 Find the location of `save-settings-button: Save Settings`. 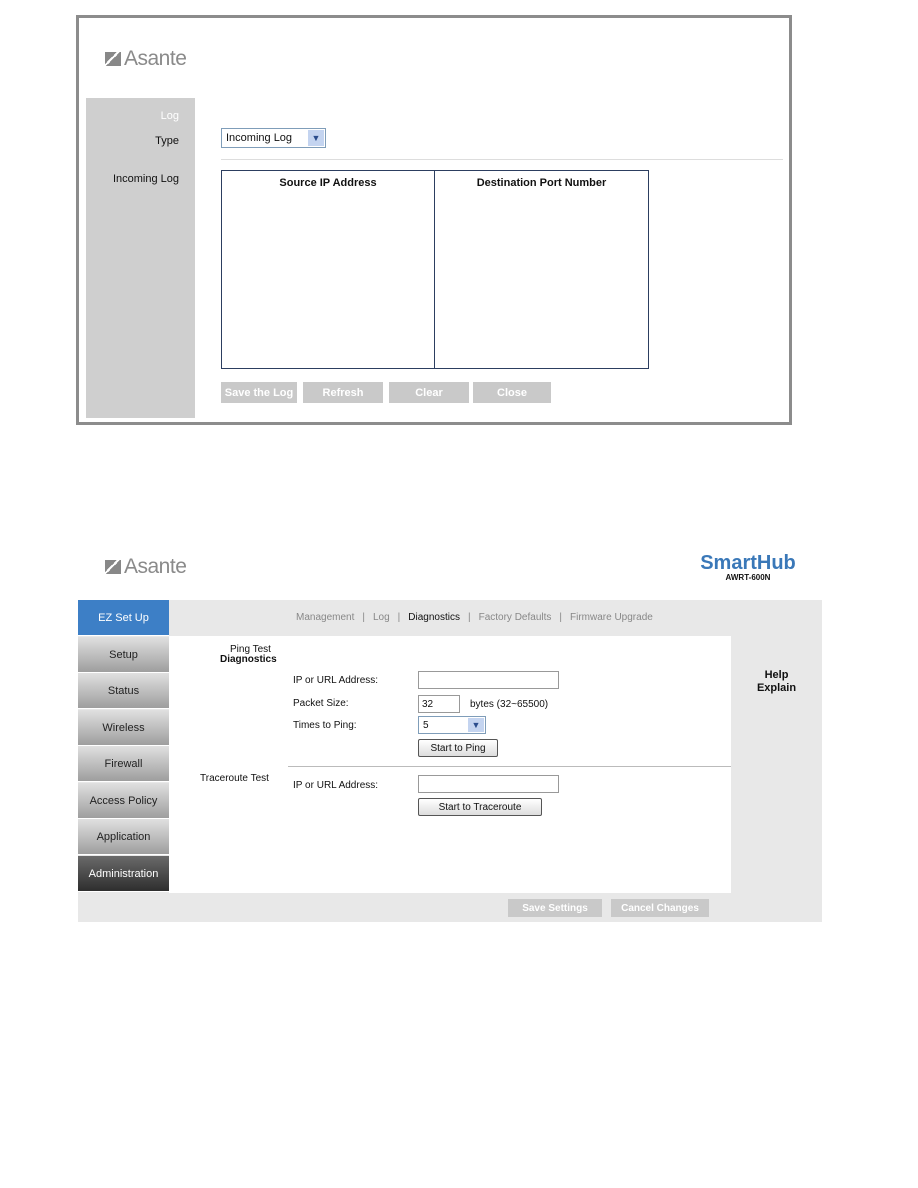

save-settings-button: Save Settings is located at coordinates (555, 908).